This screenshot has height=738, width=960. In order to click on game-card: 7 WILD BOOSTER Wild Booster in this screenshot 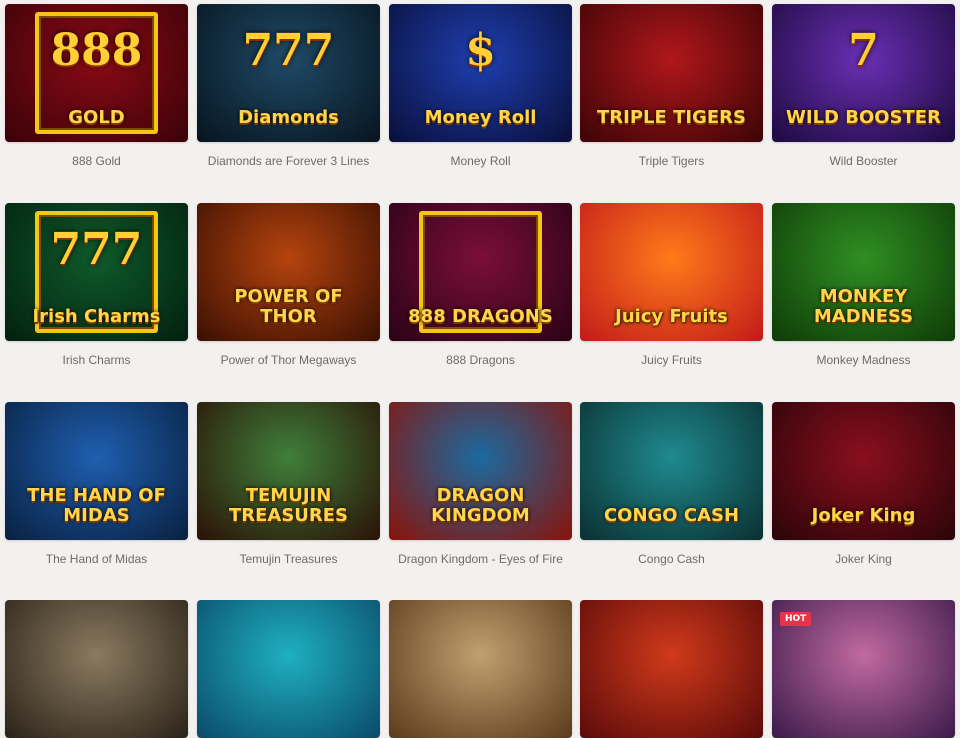, I will do `click(863, 86)`.